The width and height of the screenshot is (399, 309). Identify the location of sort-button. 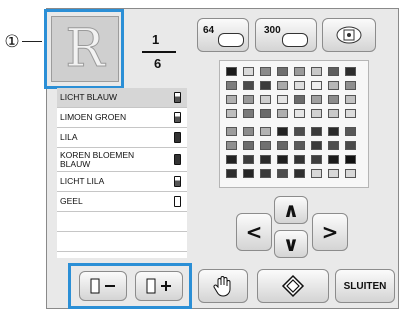
(293, 286).